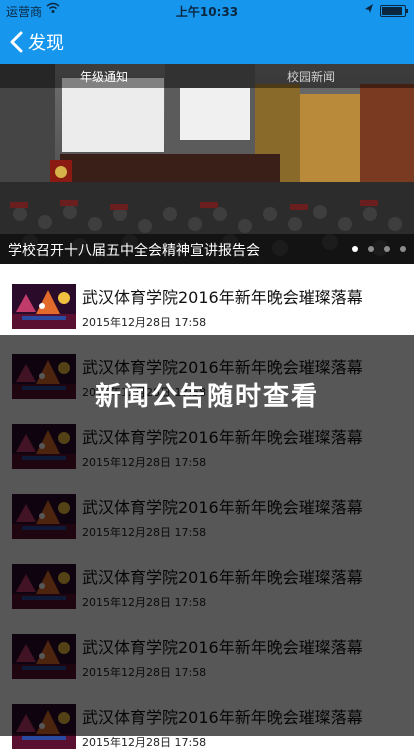  What do you see at coordinates (207, 76) in the screenshot?
I see `banner-tabs: 年级通知 校园新闻` at bounding box center [207, 76].